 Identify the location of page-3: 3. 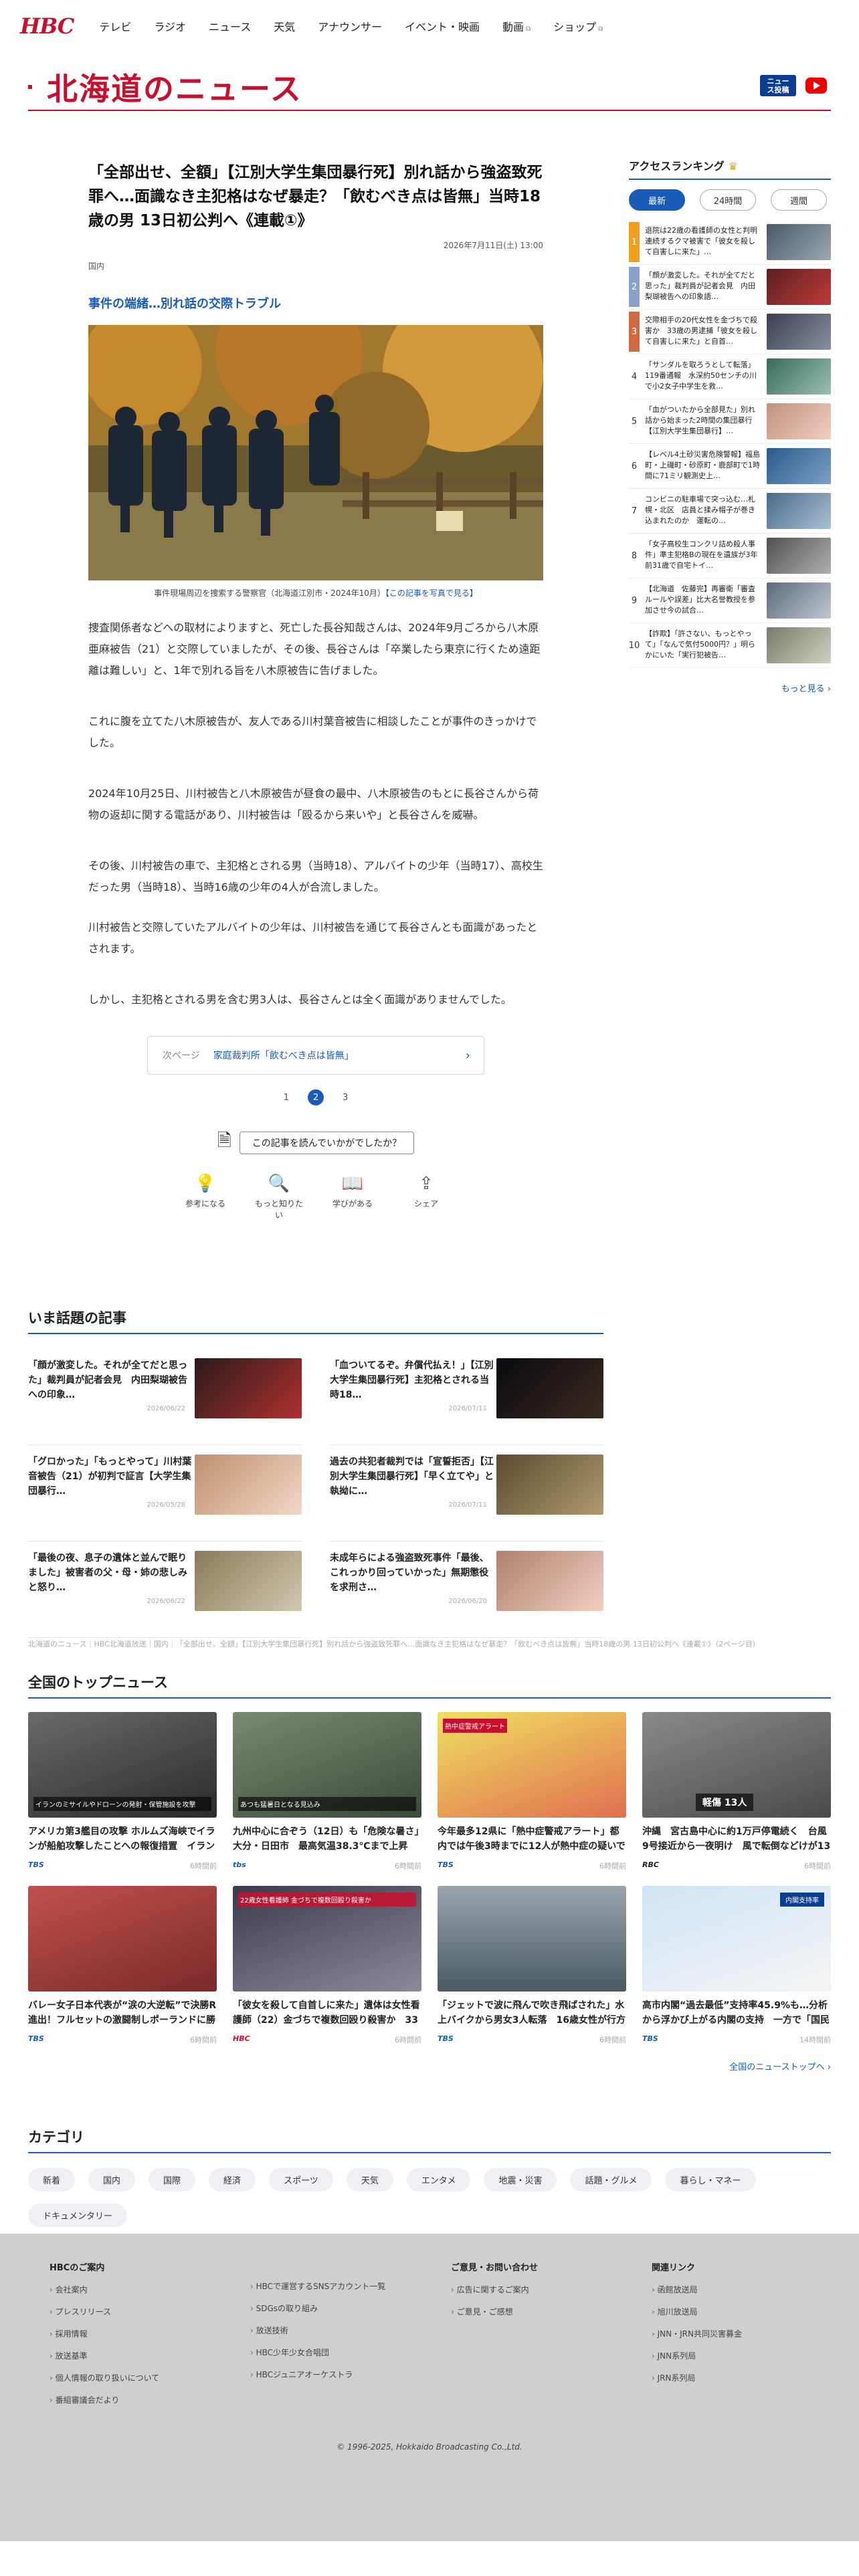
(345, 1098).